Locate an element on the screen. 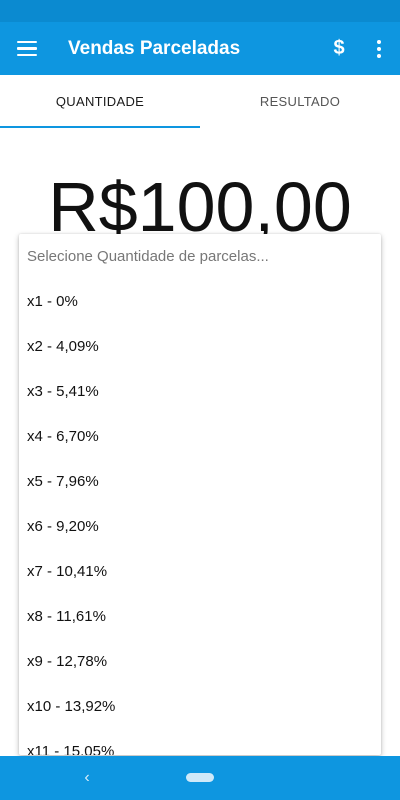 The height and width of the screenshot is (800, 400). dollar-icon: $ is located at coordinates (339, 48).